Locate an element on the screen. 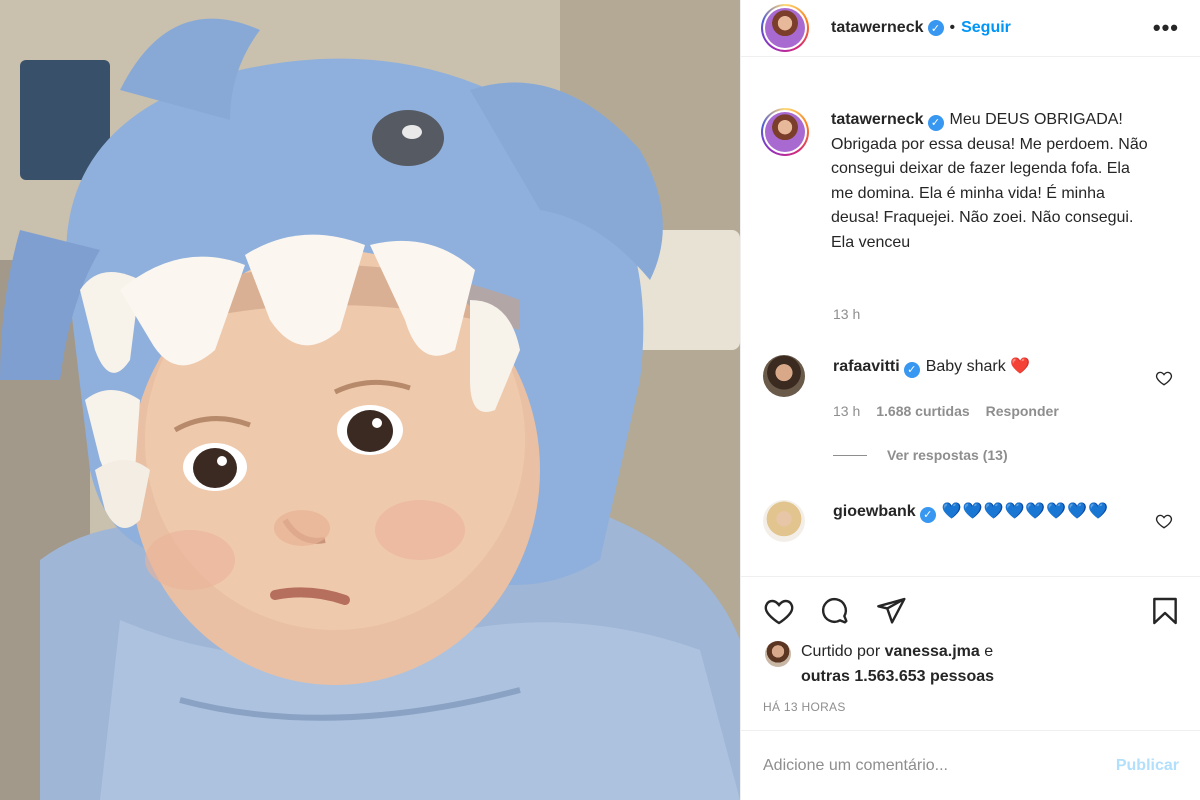  add-comment-bar: Publicar is located at coordinates (970, 765).